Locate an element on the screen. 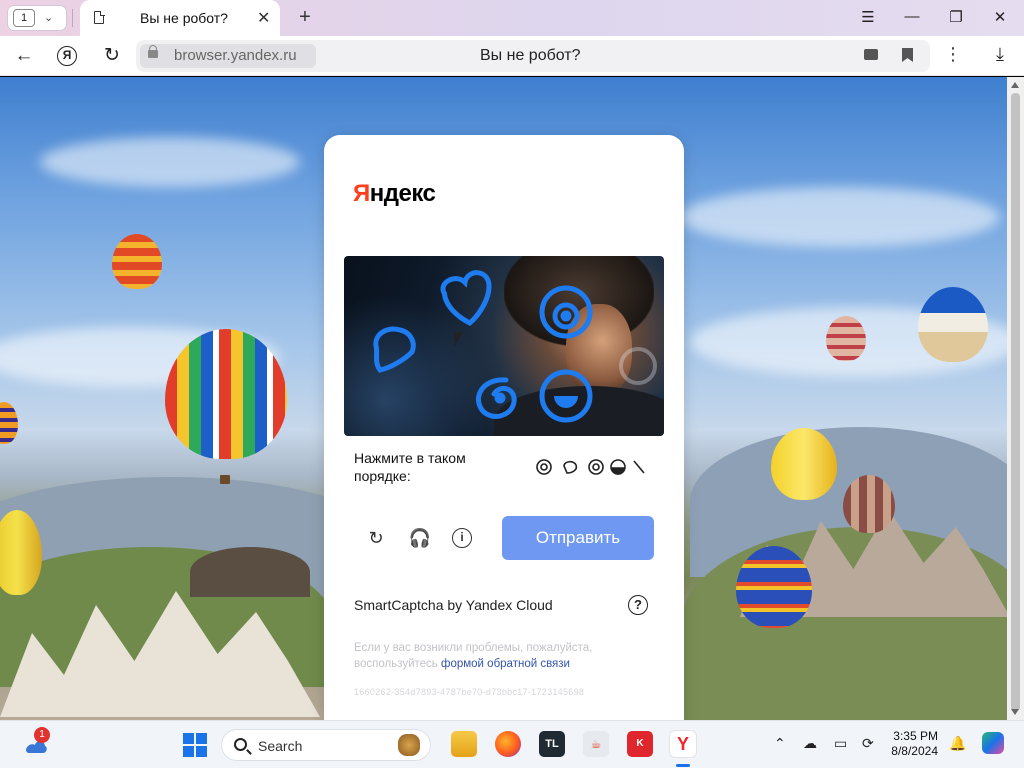  captcha-circle-drop-shape is located at coordinates (566, 396).